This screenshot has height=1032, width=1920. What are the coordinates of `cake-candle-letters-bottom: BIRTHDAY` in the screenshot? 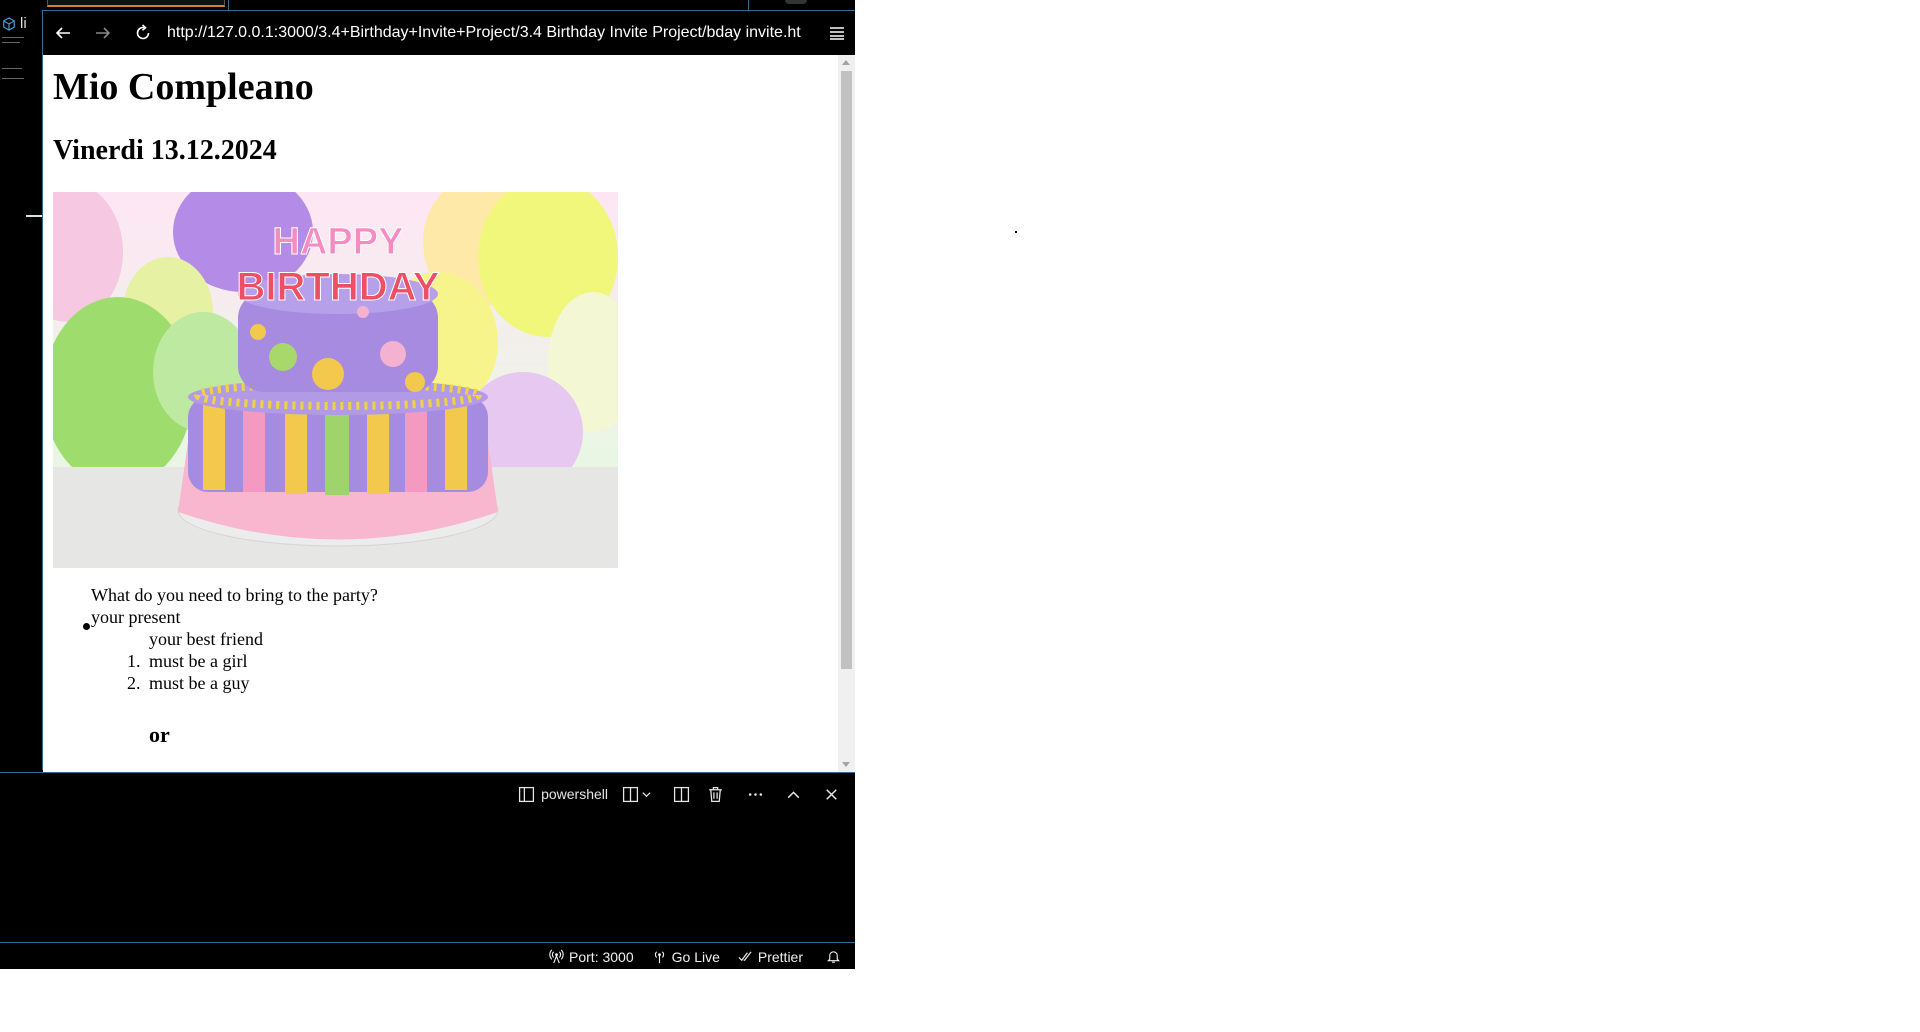 It's located at (338, 287).